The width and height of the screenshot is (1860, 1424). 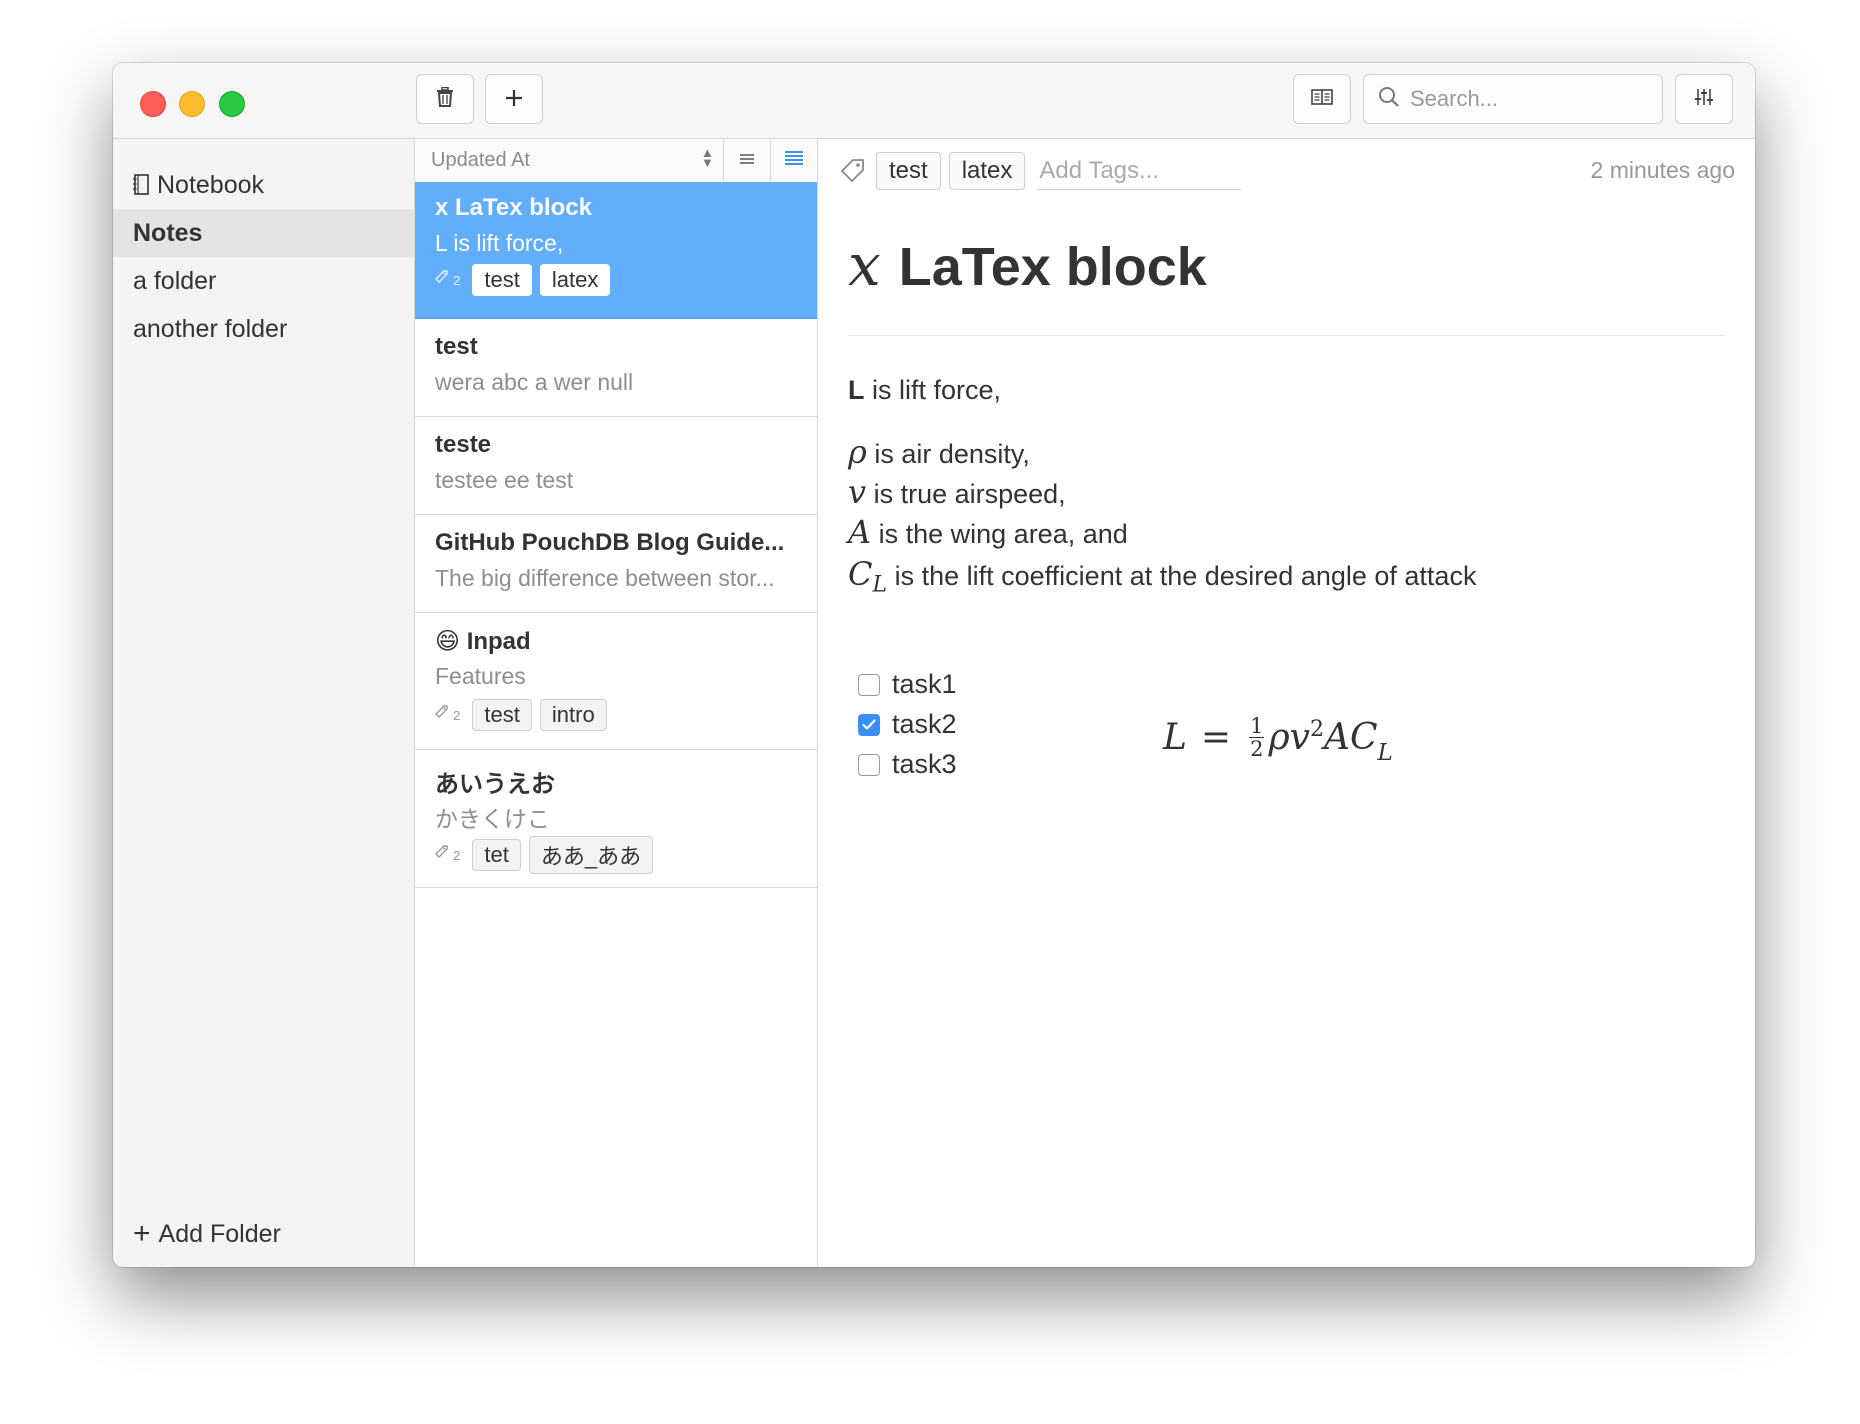 I want to click on lift-equation: L = 1 2 ρv 2 AC L, so click(x=1278, y=740).